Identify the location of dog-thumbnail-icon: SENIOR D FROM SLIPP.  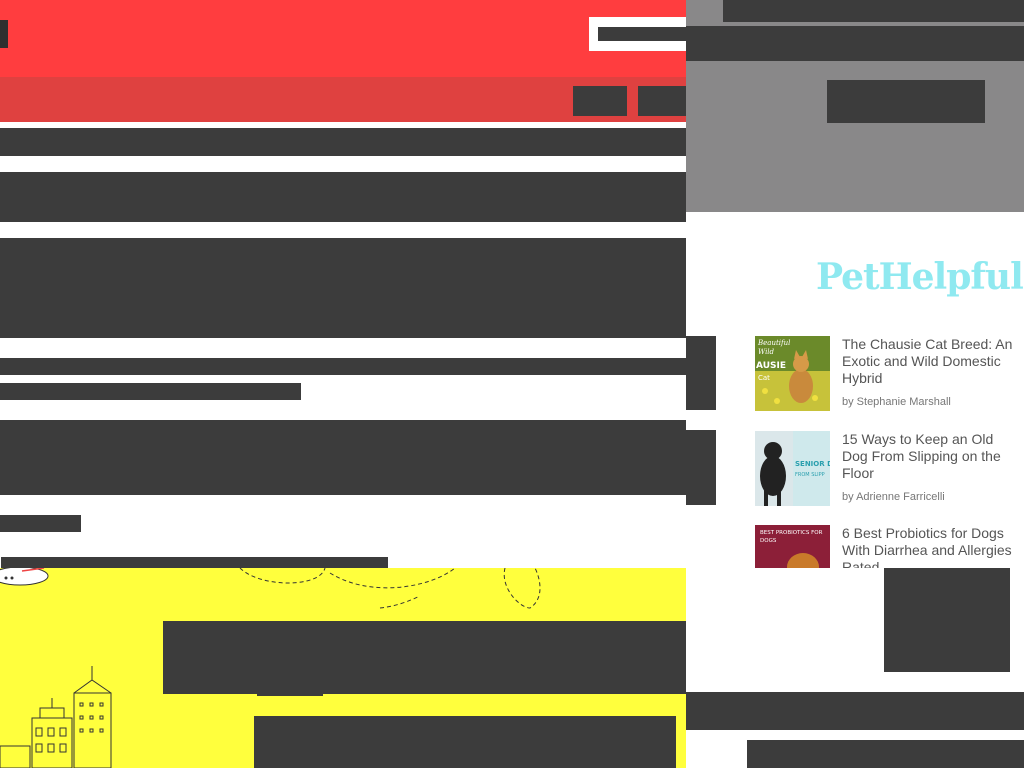
(792, 468).